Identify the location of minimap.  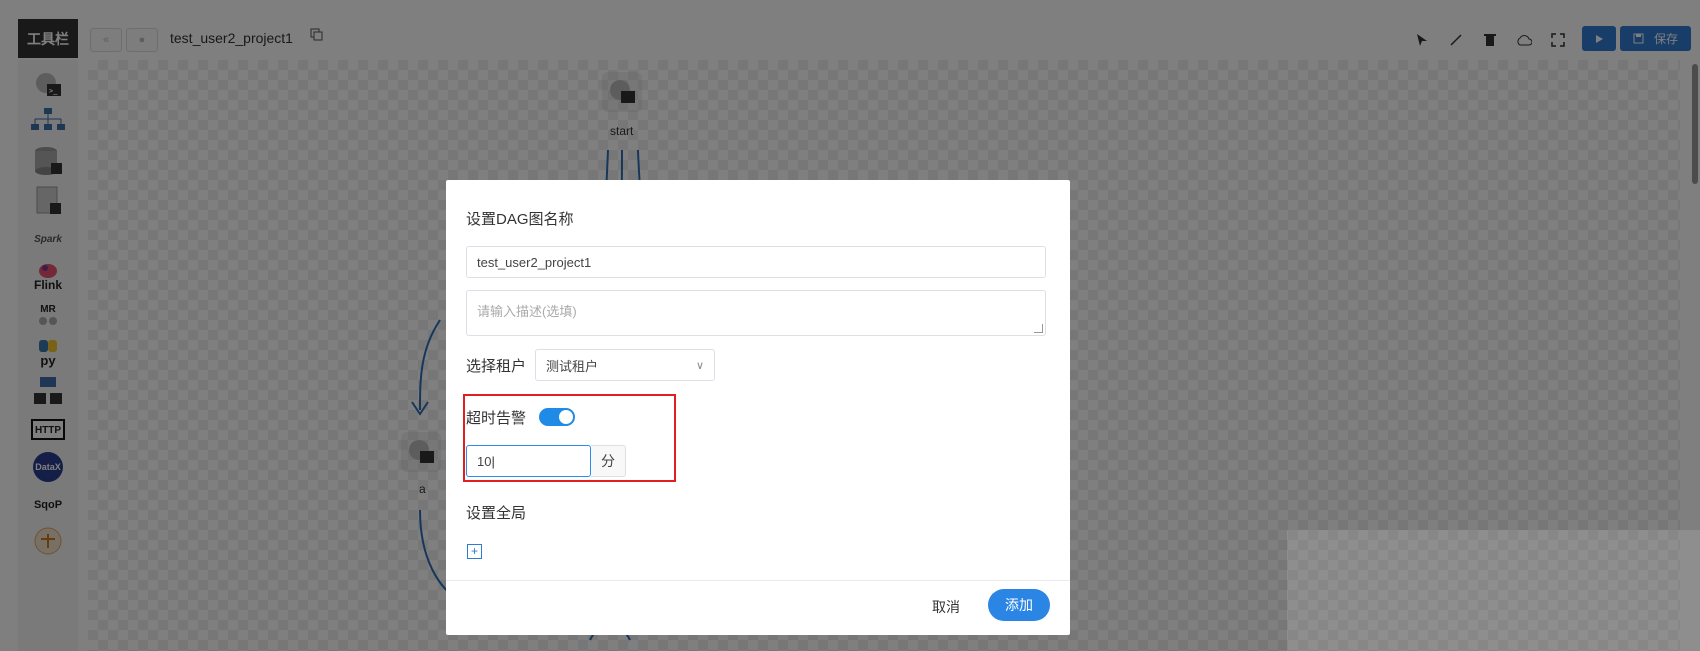
(1493, 590).